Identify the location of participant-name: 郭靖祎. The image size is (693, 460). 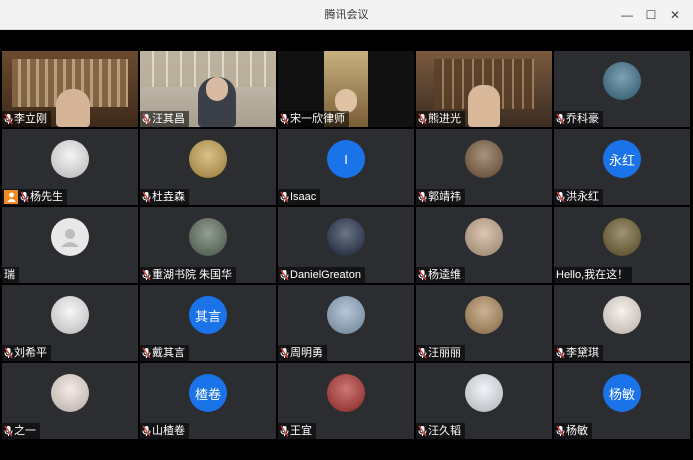
(444, 197).